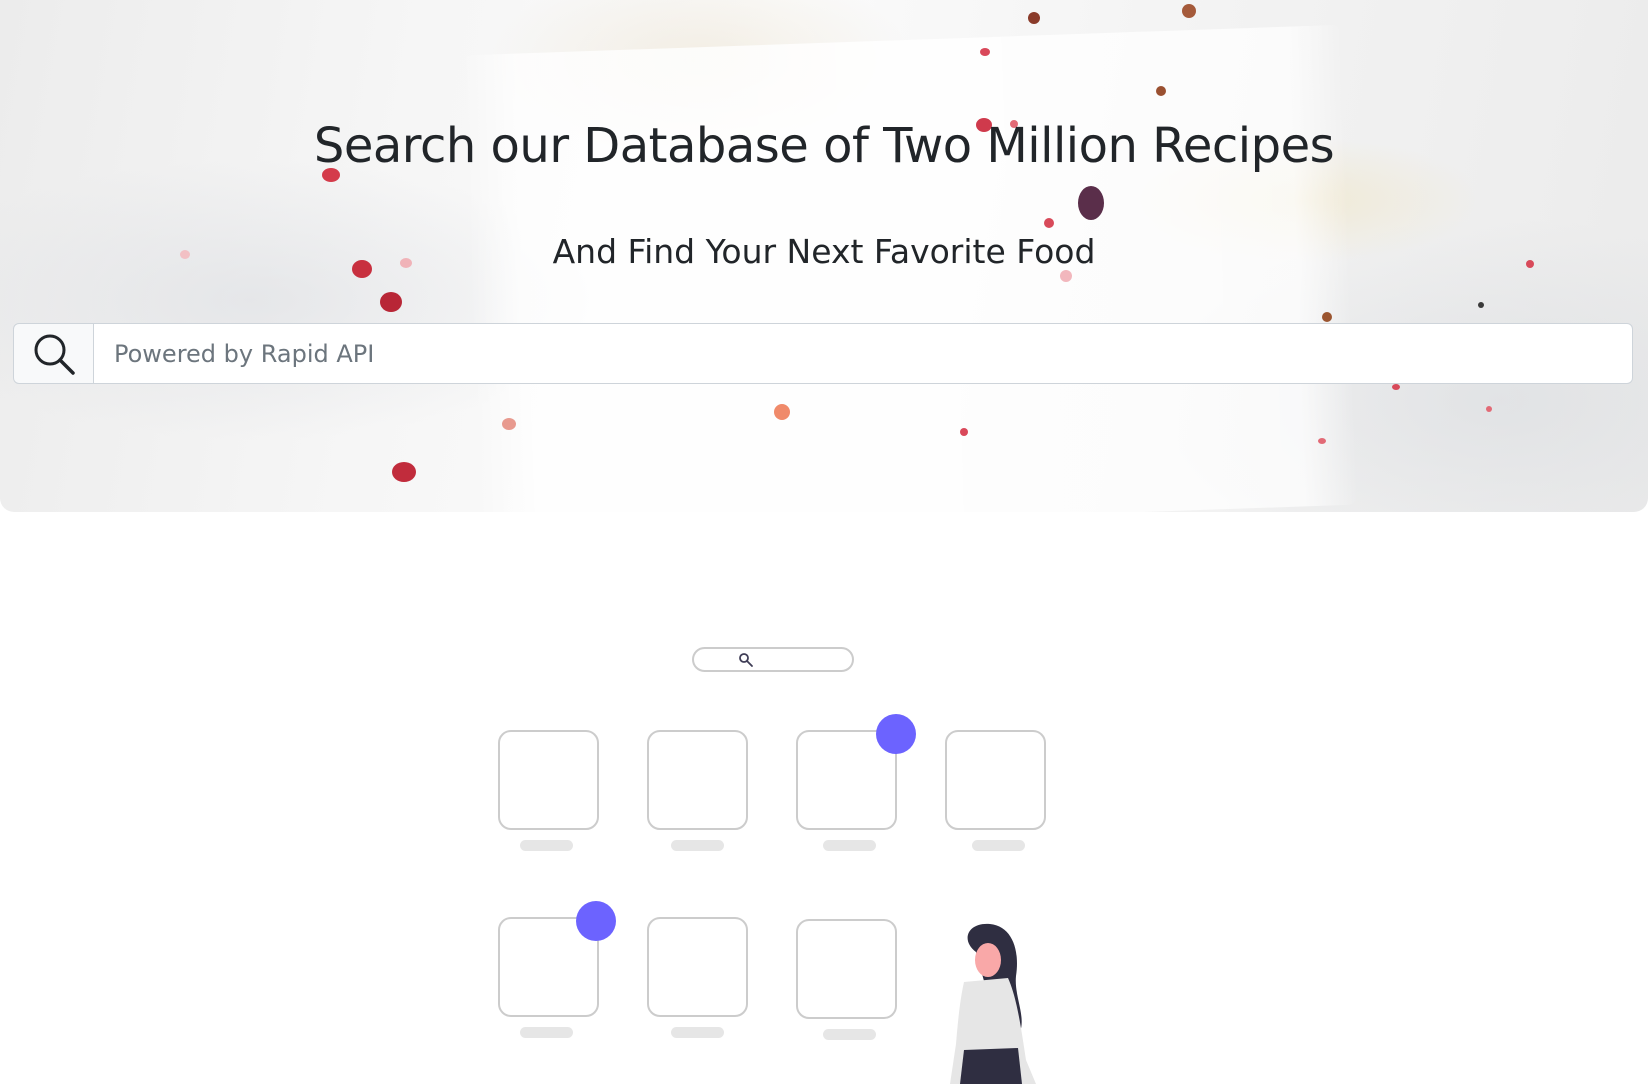 Image resolution: width=1648 pixels, height=1084 pixels. What do you see at coordinates (863, 353) in the screenshot?
I see `search-input` at bounding box center [863, 353].